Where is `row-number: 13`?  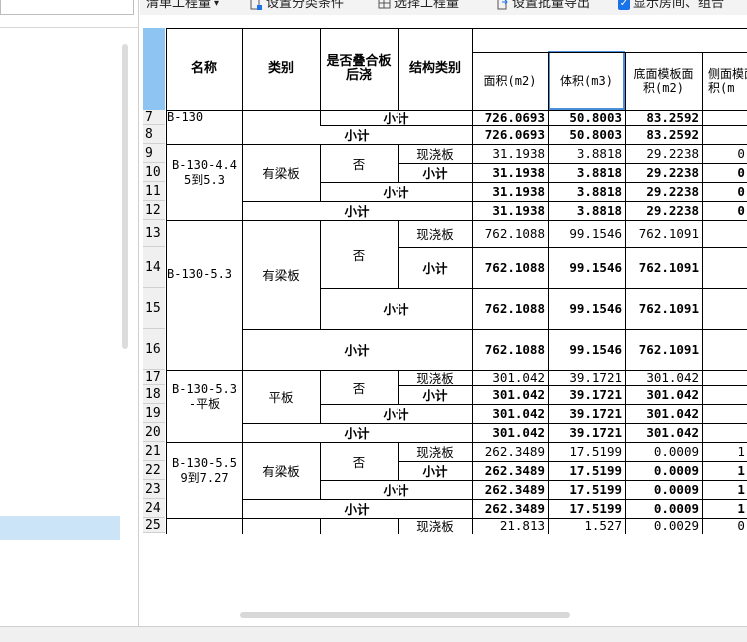
row-number: 13 is located at coordinates (154, 233).